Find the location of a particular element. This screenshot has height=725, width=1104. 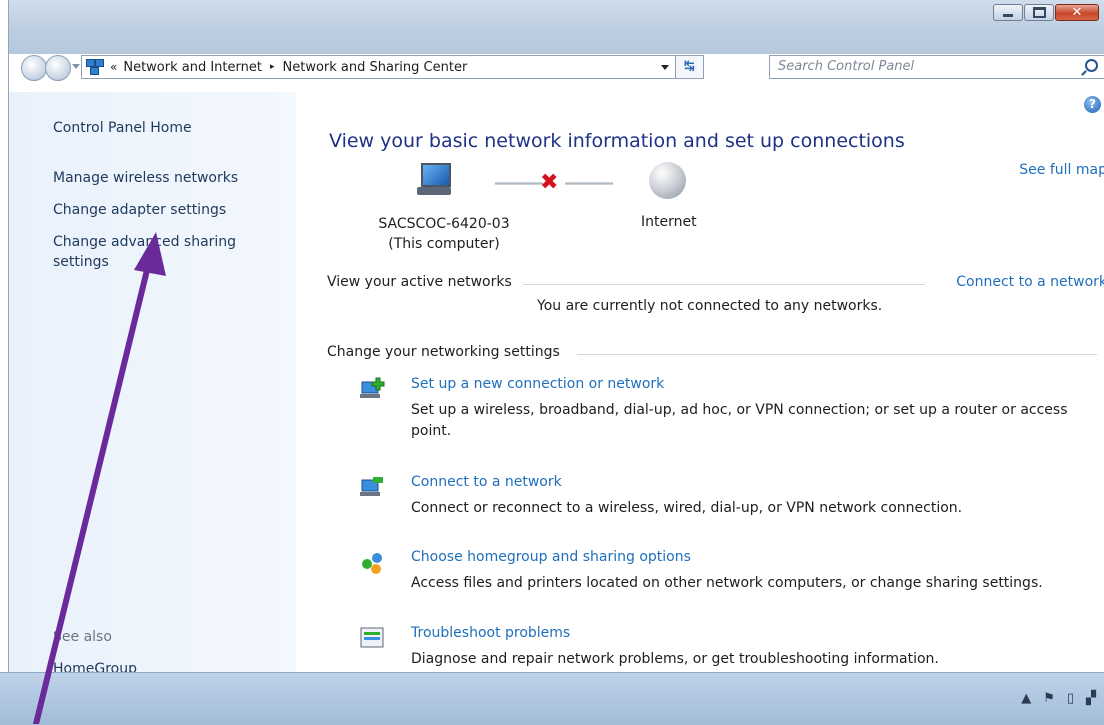

action-center-flag-icon: ⚑ is located at coordinates (1049, 698).